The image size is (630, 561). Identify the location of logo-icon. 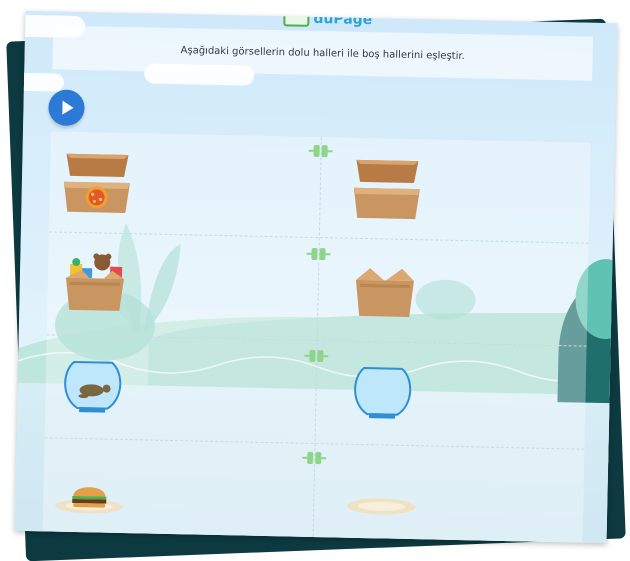
(296, 18).